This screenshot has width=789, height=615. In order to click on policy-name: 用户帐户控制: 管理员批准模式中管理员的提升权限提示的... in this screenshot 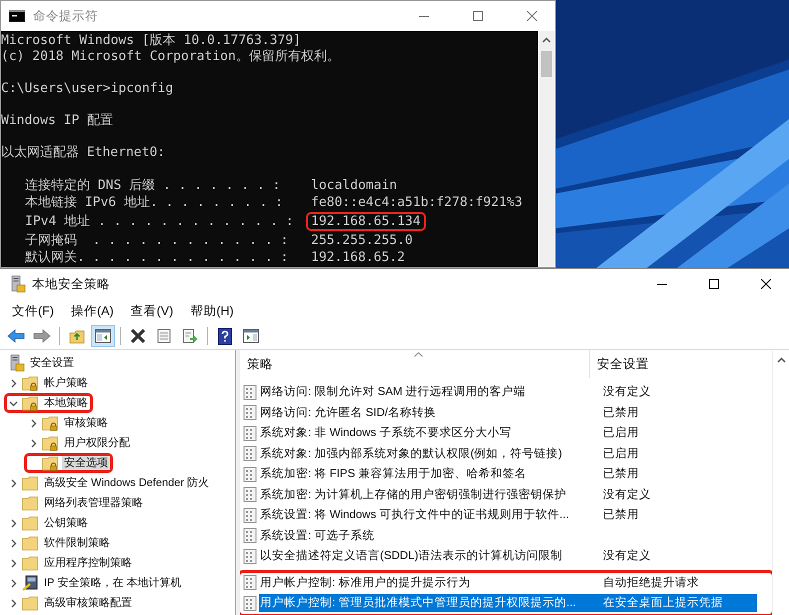, I will do `click(428, 603)`.